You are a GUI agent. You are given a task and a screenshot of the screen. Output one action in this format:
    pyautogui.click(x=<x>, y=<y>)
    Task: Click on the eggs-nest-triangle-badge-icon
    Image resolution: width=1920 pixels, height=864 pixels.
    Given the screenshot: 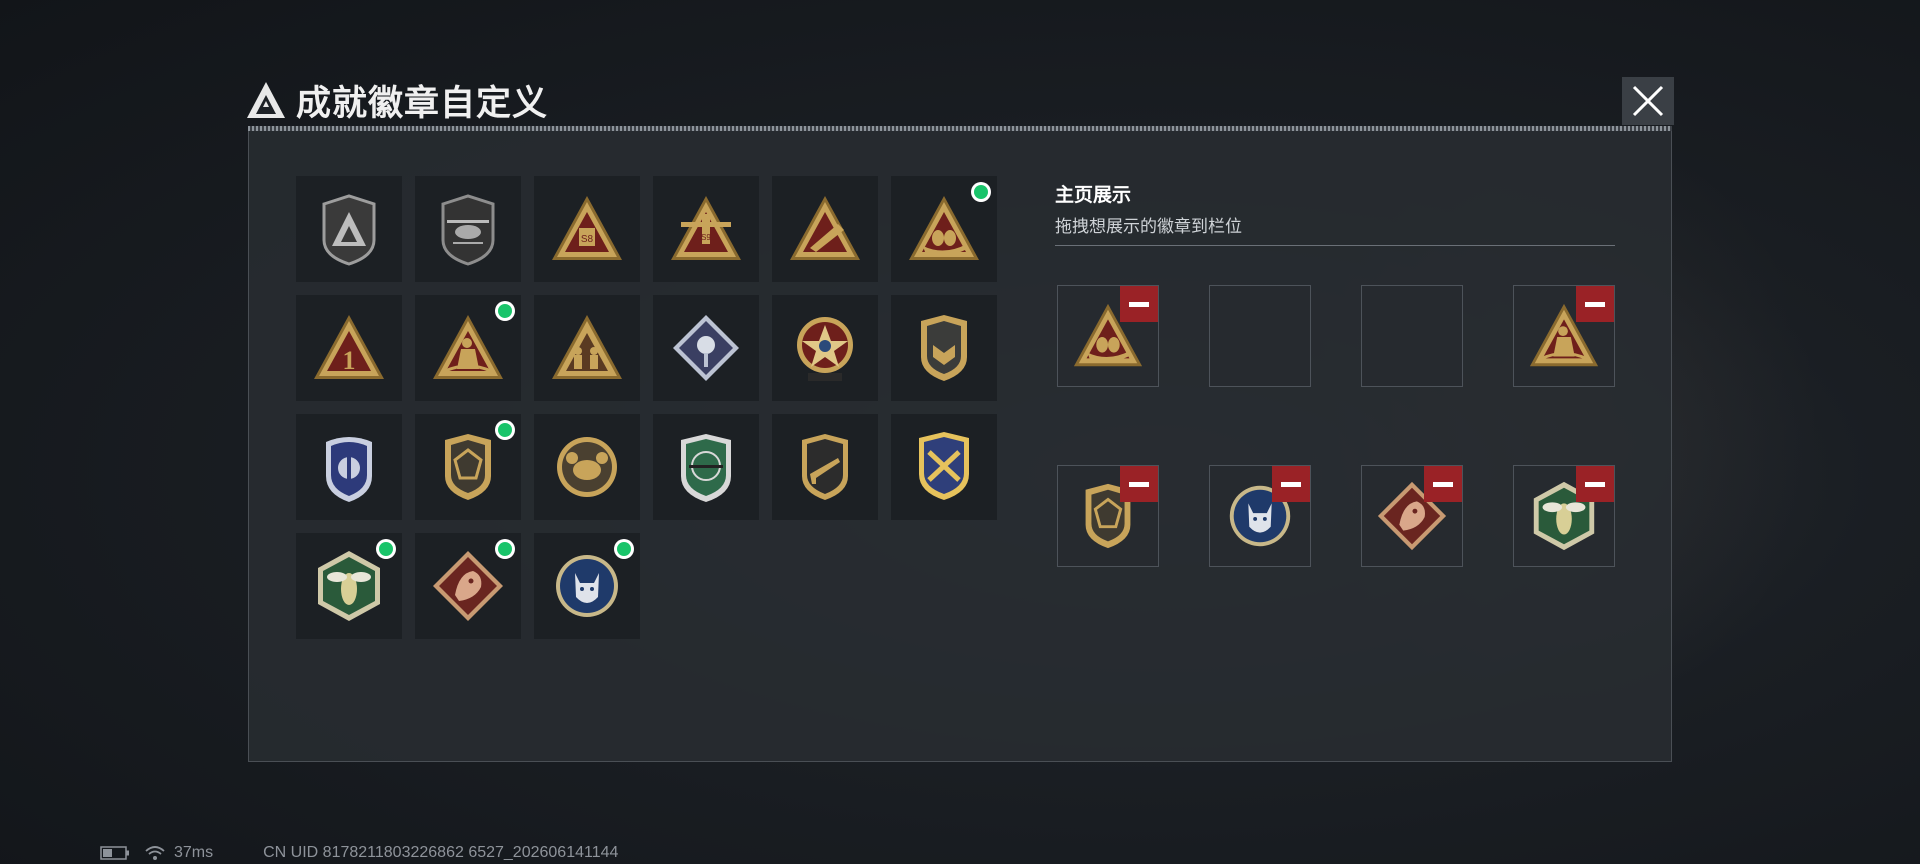 What is the action you would take?
    pyautogui.click(x=944, y=228)
    